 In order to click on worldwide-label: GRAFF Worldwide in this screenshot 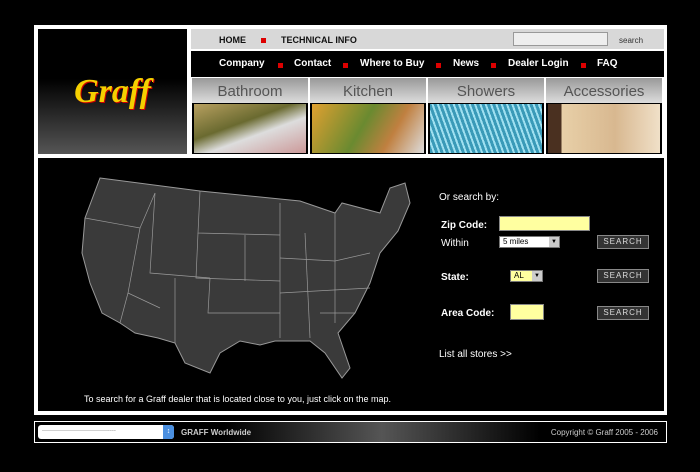, I will do `click(216, 432)`.